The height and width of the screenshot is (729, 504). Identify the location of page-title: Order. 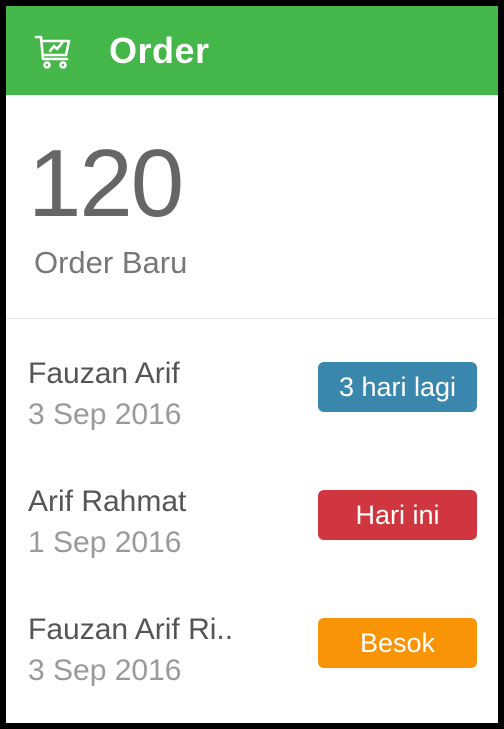
(159, 50).